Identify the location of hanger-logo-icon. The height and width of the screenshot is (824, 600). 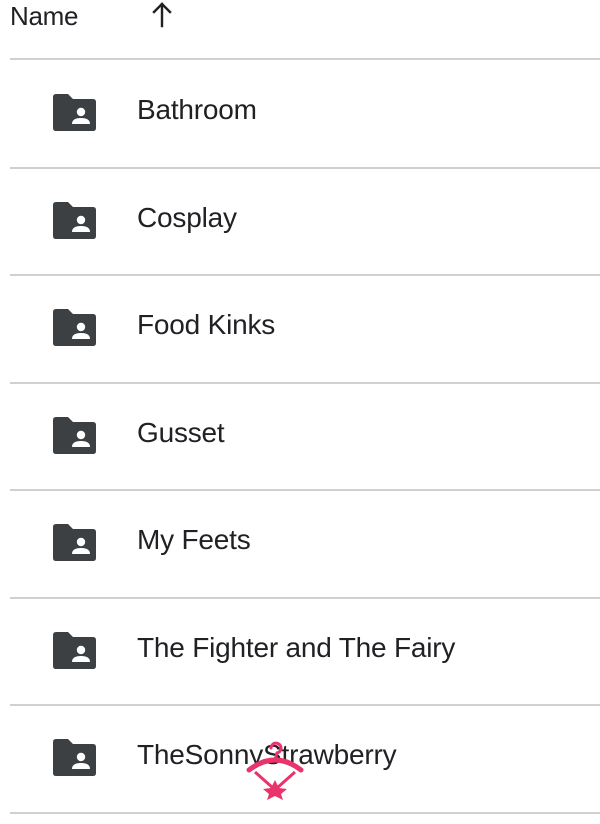
(275, 770).